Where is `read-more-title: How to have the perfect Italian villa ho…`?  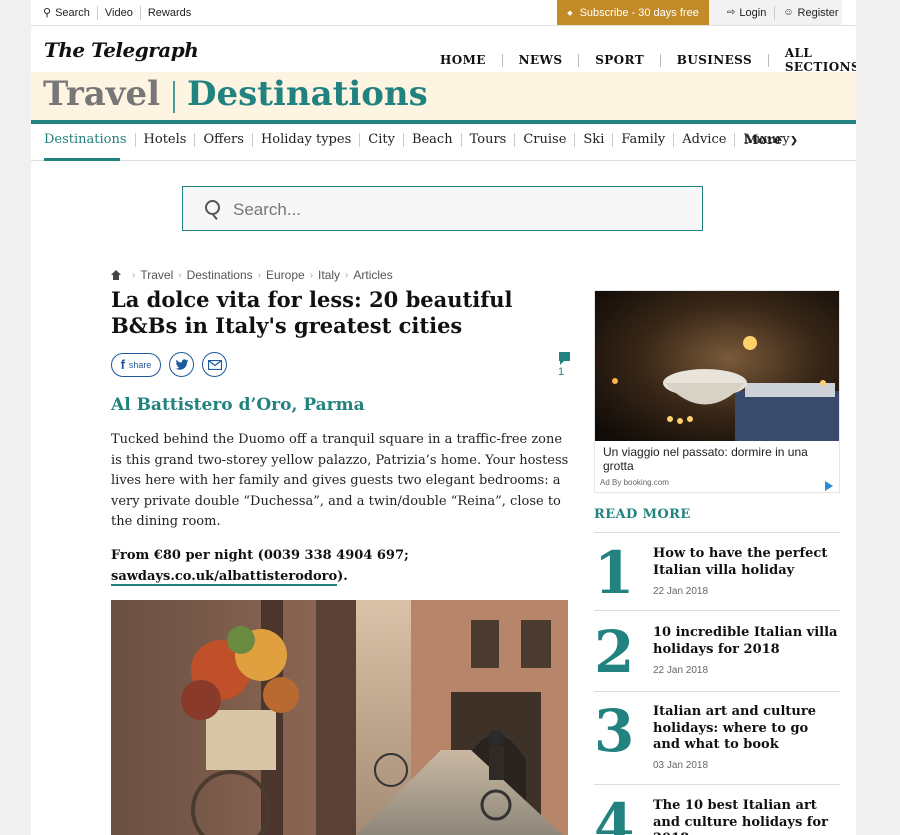 read-more-title: How to have the perfect Italian villa ho… is located at coordinates (745, 562).